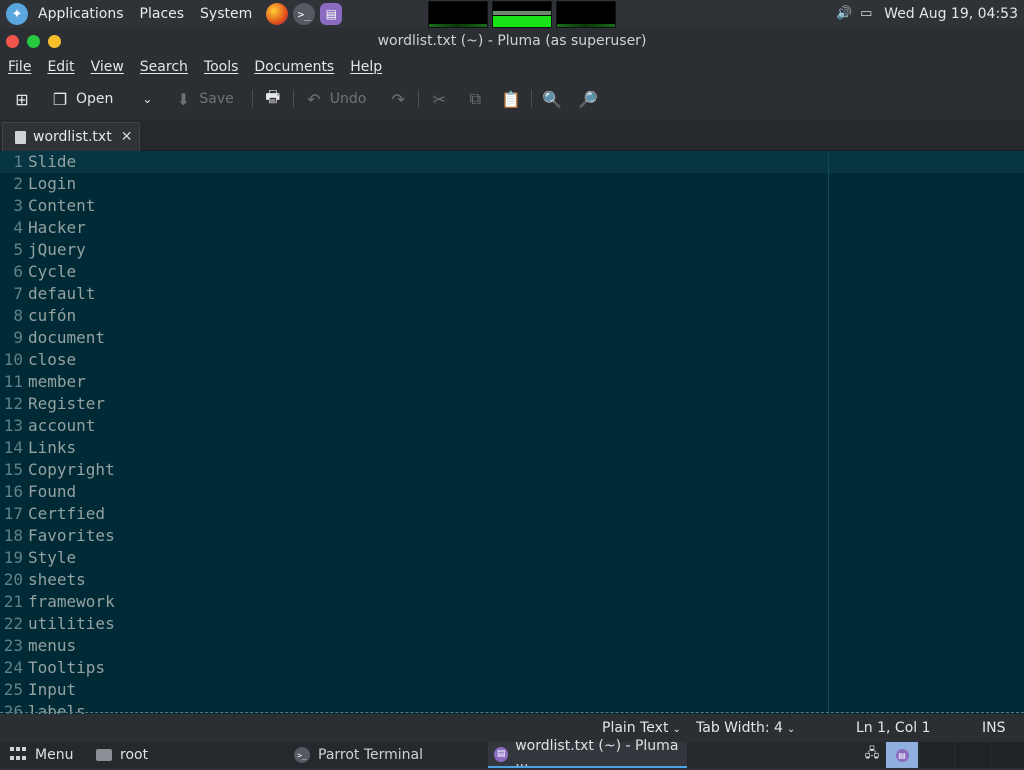  What do you see at coordinates (221, 67) in the screenshot?
I see `menu-tools: Tools` at bounding box center [221, 67].